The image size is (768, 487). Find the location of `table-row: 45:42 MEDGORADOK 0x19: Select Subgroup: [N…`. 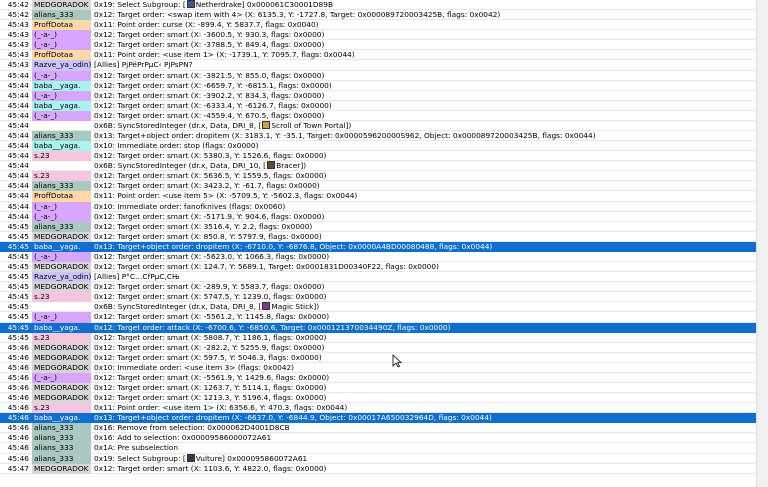

table-row: 45:42 MEDGORADOK 0x19: Select Subgroup: [N… is located at coordinates (378, 5).